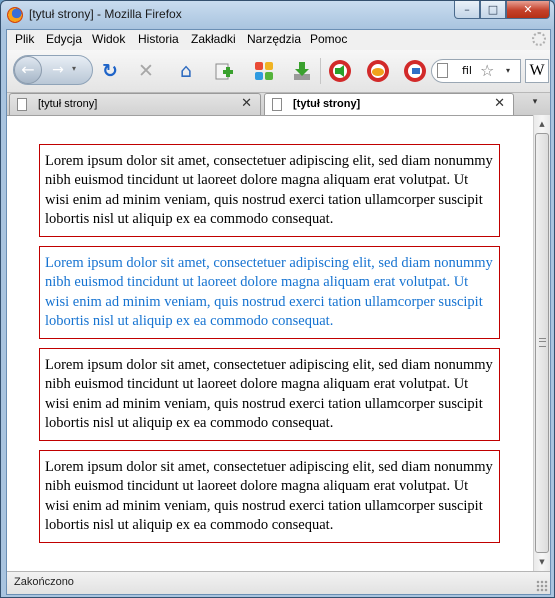 Image resolution: width=555 pixels, height=598 pixels. I want to click on title-bar: [tytuł strony] - Mozilla Firefox – □ ✕, so click(277, 15).